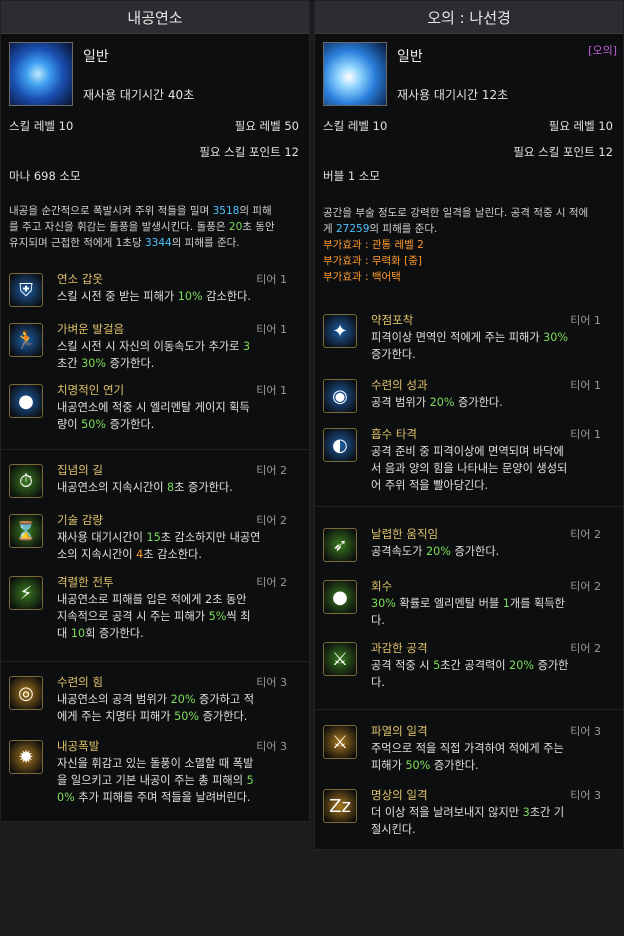 Image resolution: width=624 pixels, height=936 pixels. I want to click on tripod-description: 공격속도가 20% 증가한다., so click(485, 551).